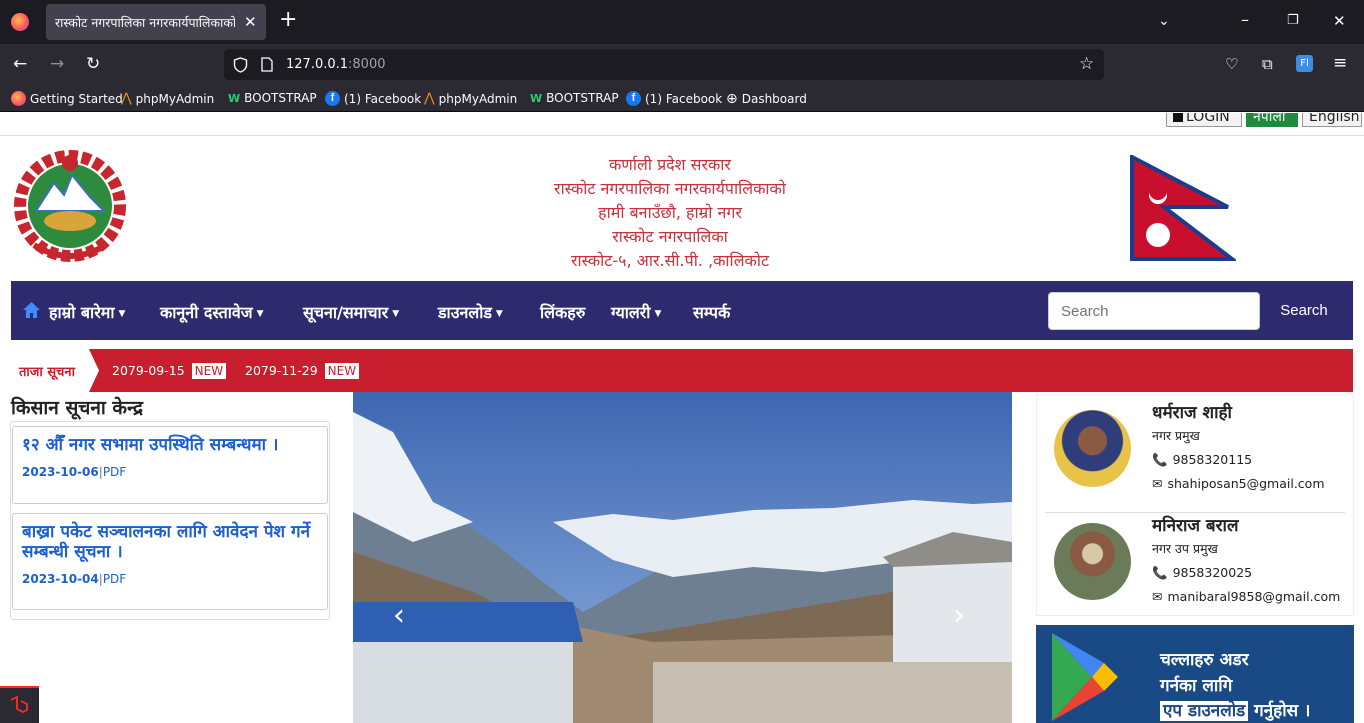 This screenshot has height=723, width=1364. Describe the element at coordinates (60, 472) in the screenshot. I see `notice-date: 2023-10-06` at that location.